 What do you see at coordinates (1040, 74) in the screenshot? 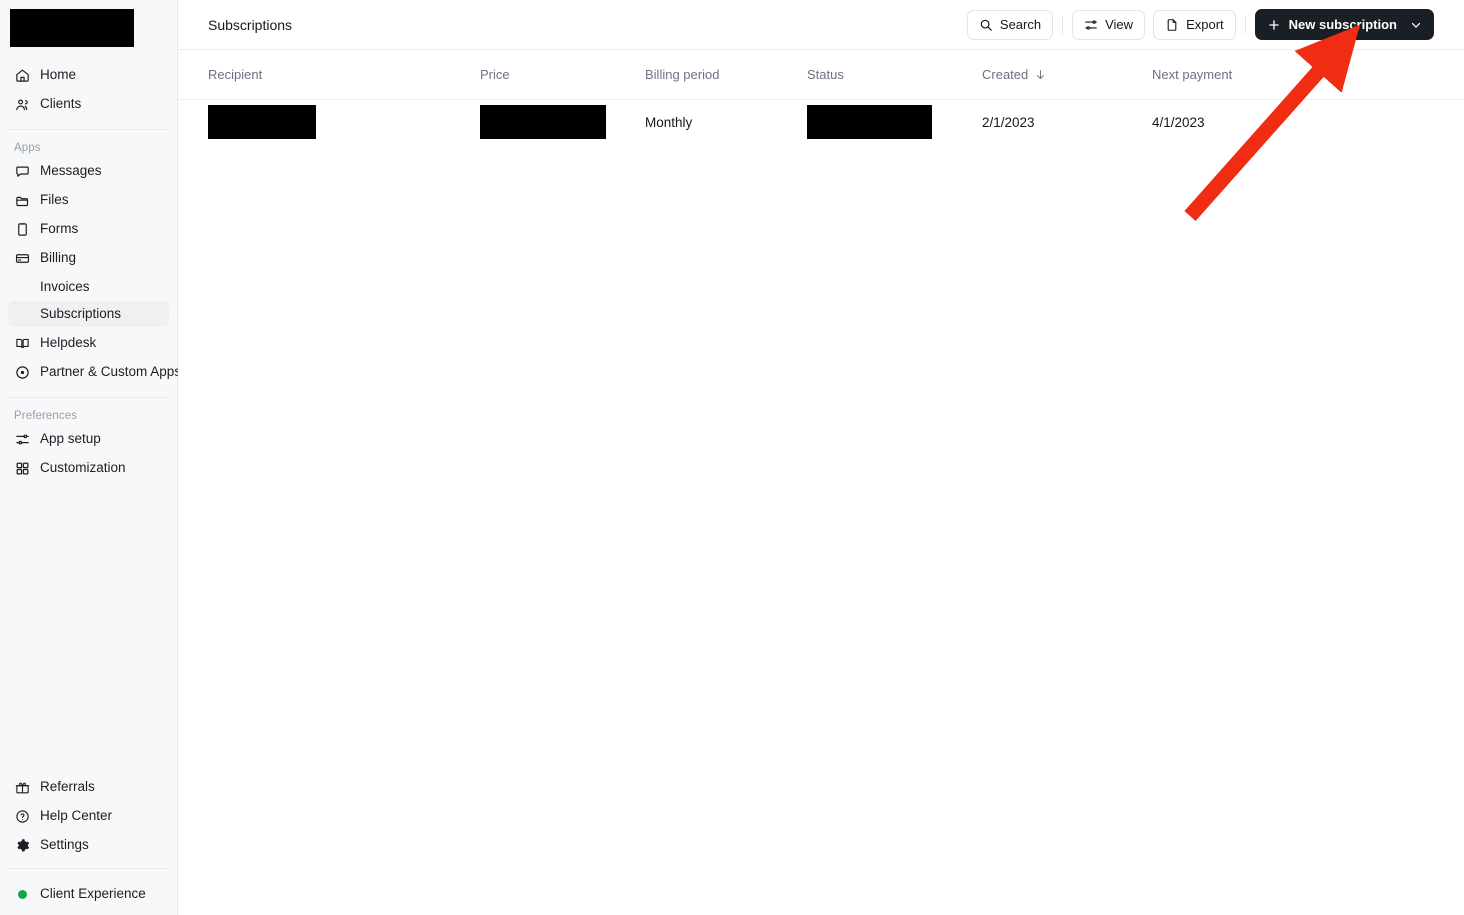
I see `sort-descending-icon` at bounding box center [1040, 74].